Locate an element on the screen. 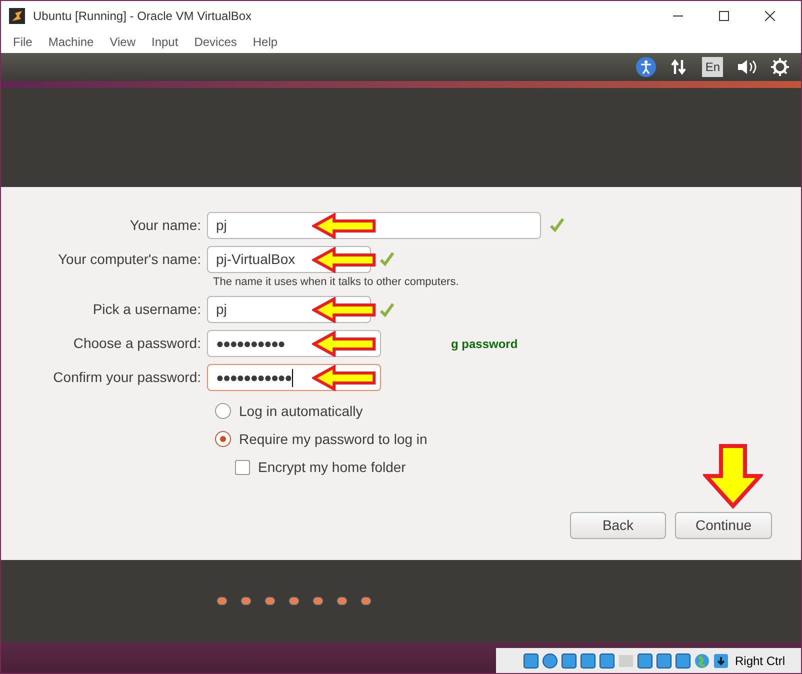 The width and height of the screenshot is (802, 674). window-title: Ubuntu [Running] - Oracle VM VirtualBox is located at coordinates (143, 16).